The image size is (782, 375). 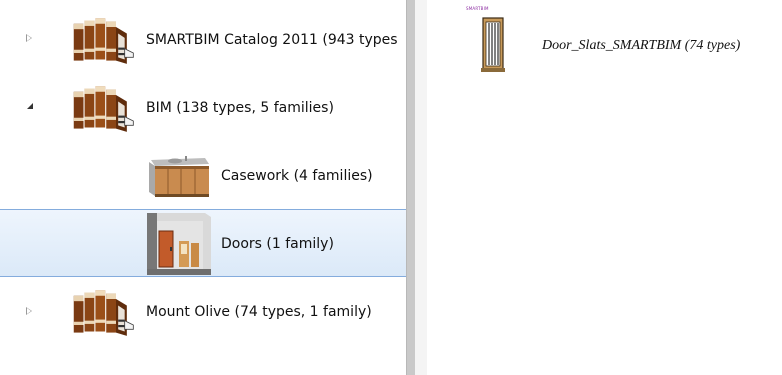 What do you see at coordinates (477, 8) in the screenshot?
I see `item-brand-label: SMARTBIM` at bounding box center [477, 8].